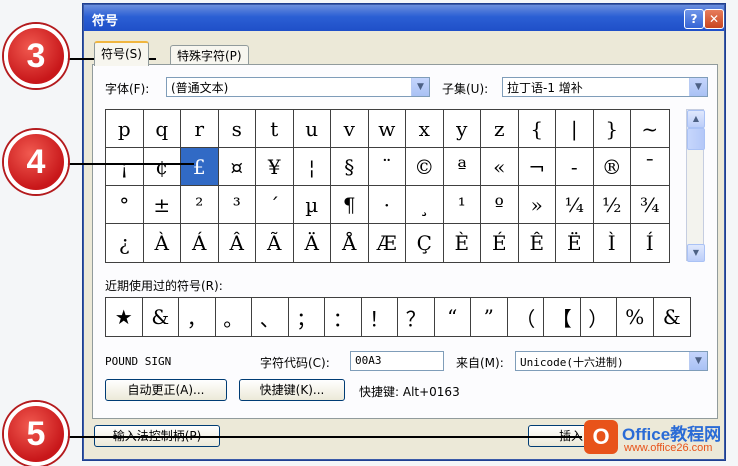  I want to click on symbol-cell: §, so click(350, 167).